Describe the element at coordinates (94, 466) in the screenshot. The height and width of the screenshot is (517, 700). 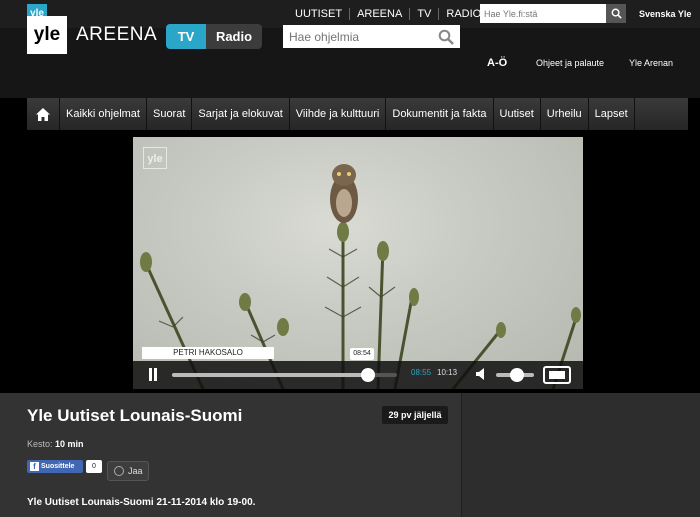
I see `facebook-count: 0` at that location.